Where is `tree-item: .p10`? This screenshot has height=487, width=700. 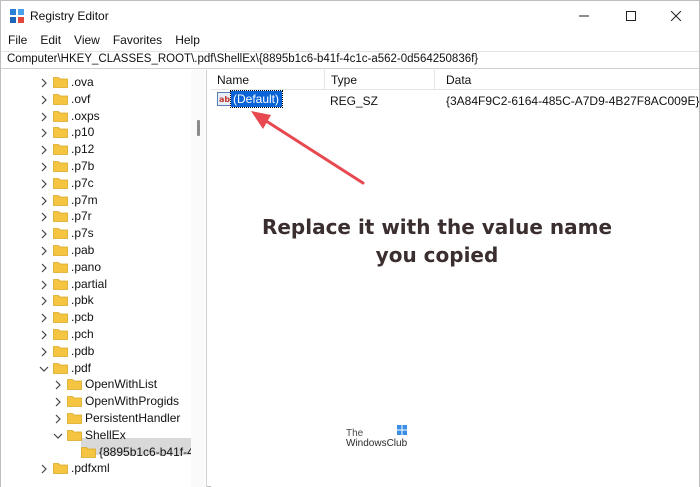 tree-item: .p10 is located at coordinates (96, 132).